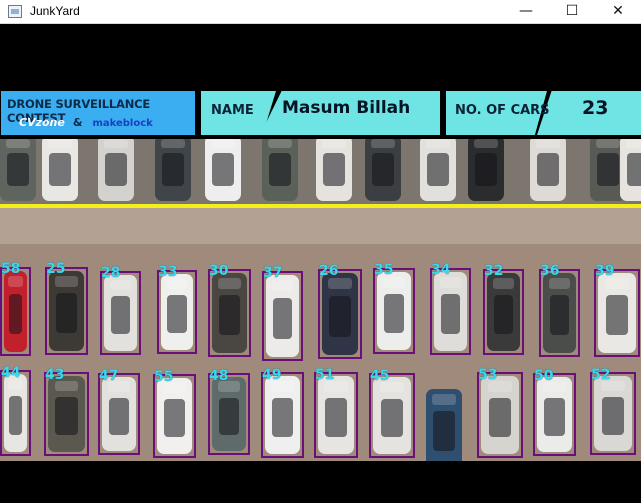  What do you see at coordinates (56, 269) in the screenshot?
I see `detection-id-label: 25` at bounding box center [56, 269].